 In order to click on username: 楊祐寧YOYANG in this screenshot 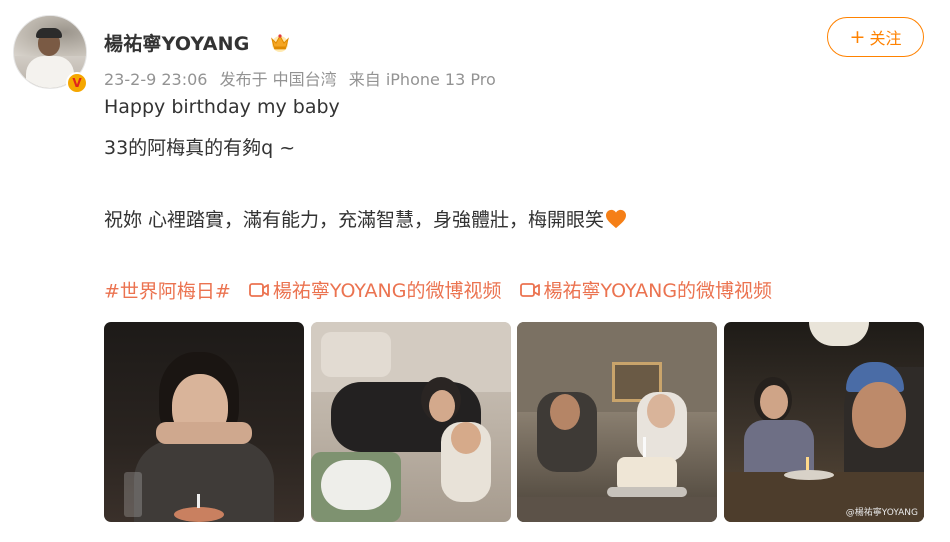, I will do `click(177, 42)`.